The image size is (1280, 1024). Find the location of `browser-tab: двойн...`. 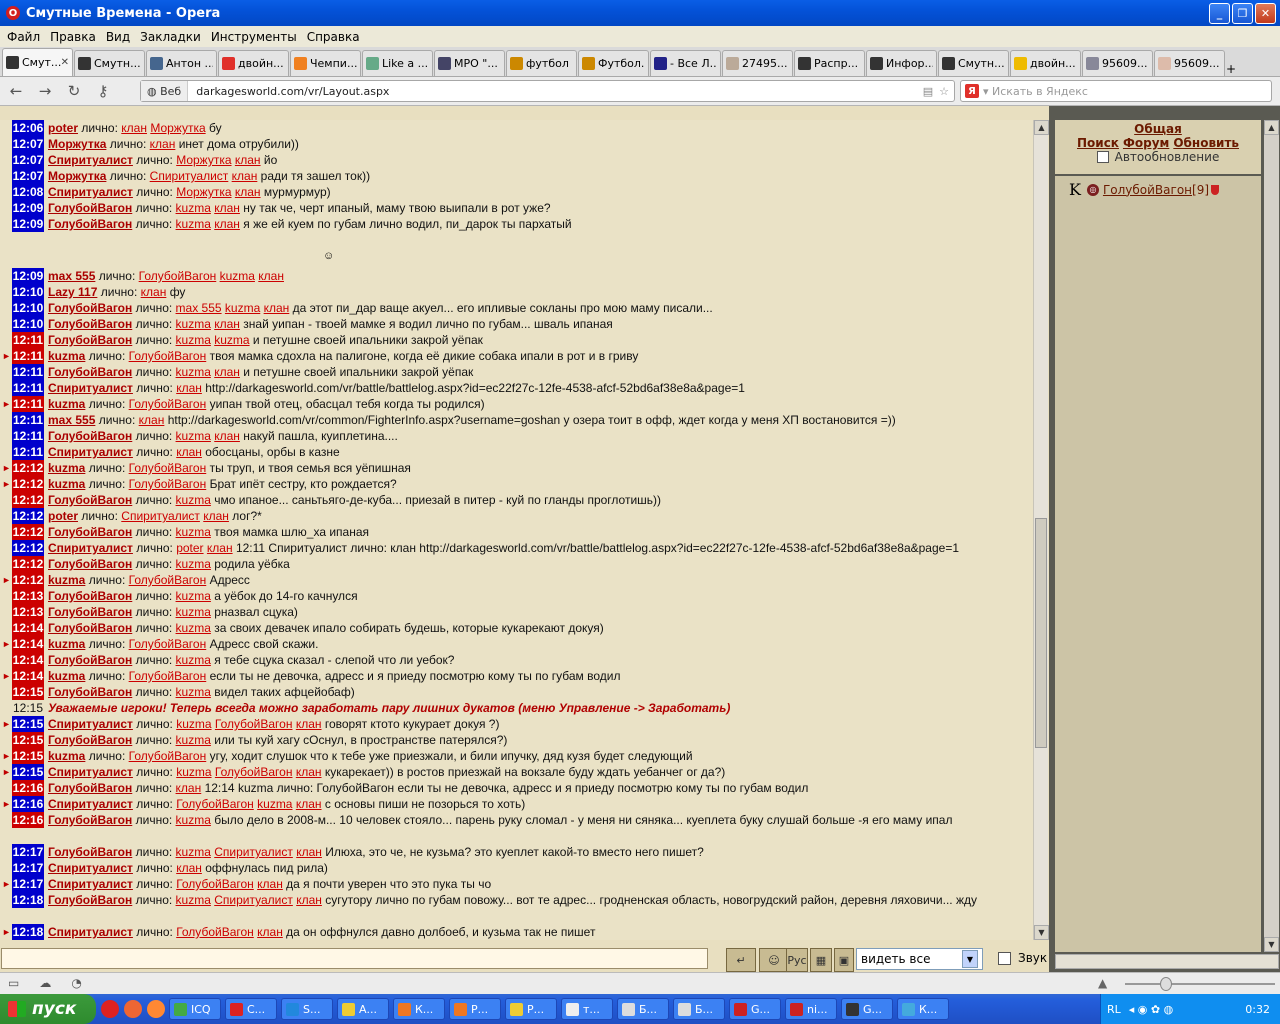

browser-tab: двойн... is located at coordinates (253, 63).